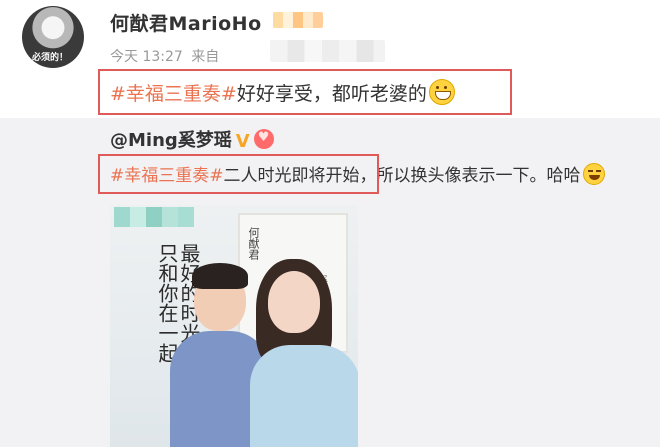  Describe the element at coordinates (238, 174) in the screenshot. I see `highlight-box-repost` at that location.